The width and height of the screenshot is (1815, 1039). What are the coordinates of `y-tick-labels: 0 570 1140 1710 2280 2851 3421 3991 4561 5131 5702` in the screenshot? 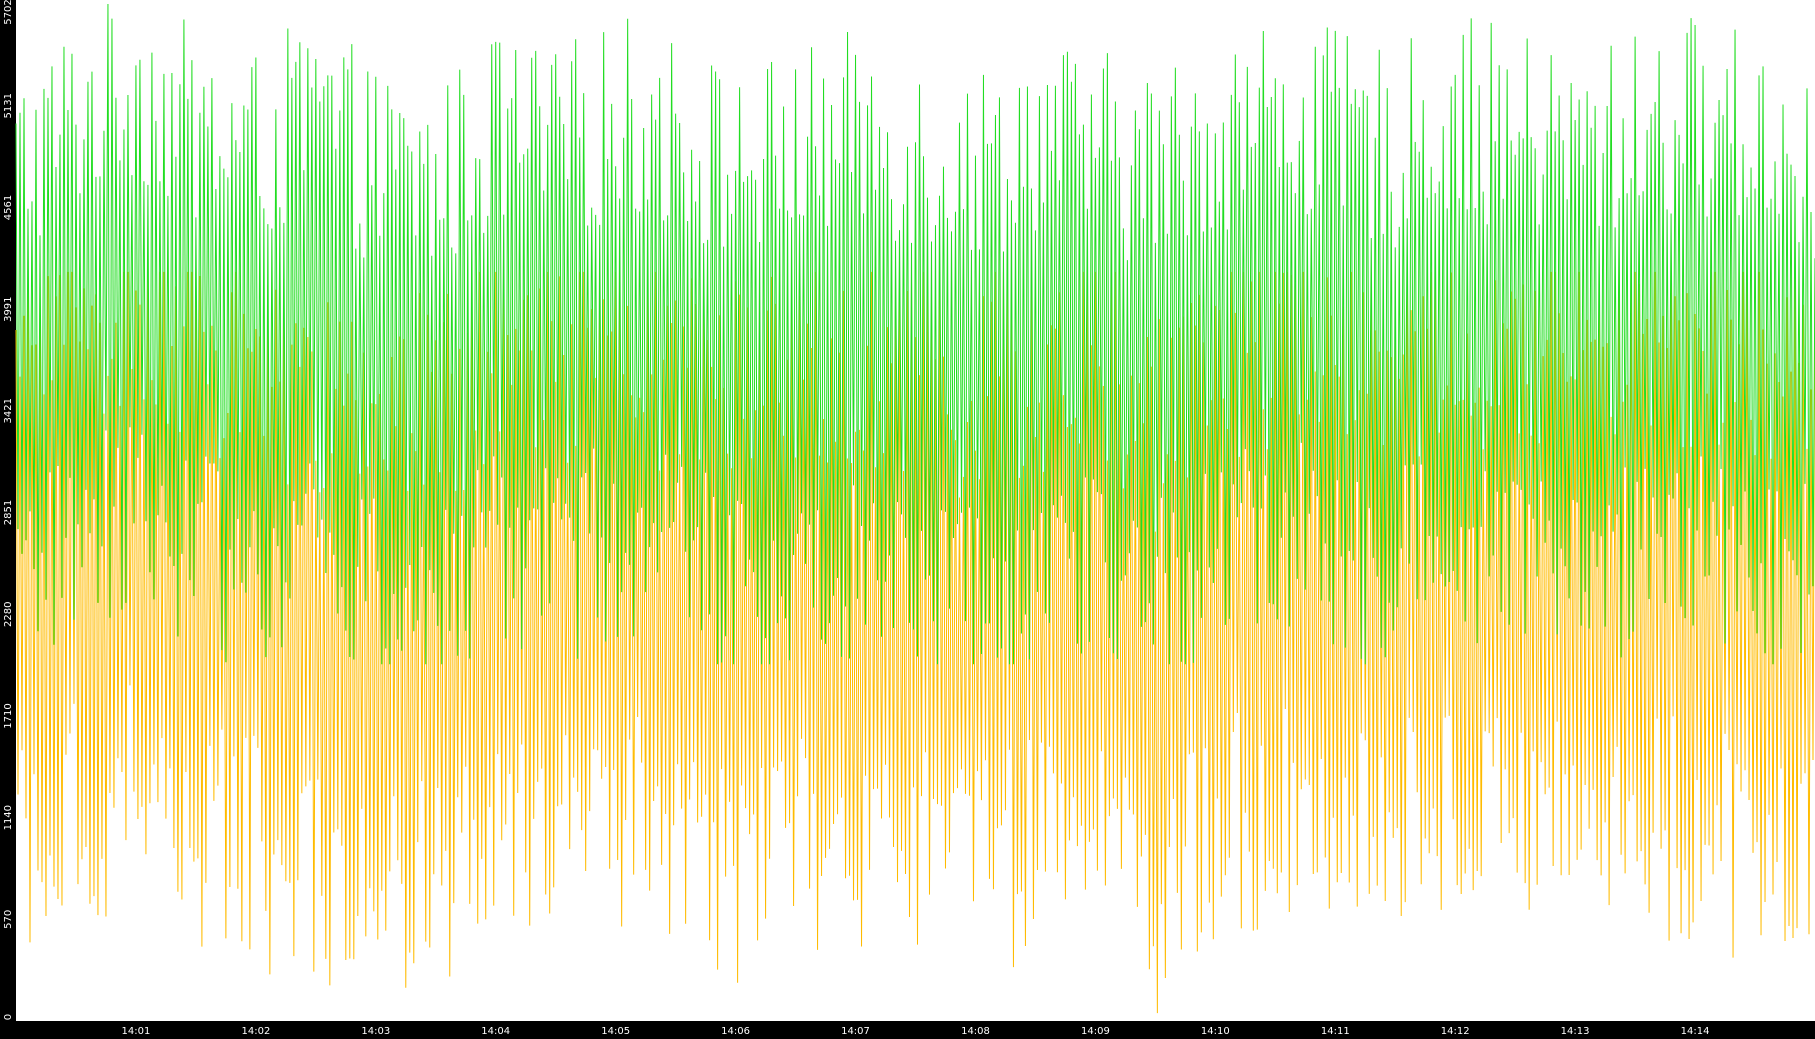 It's located at (8, 510).